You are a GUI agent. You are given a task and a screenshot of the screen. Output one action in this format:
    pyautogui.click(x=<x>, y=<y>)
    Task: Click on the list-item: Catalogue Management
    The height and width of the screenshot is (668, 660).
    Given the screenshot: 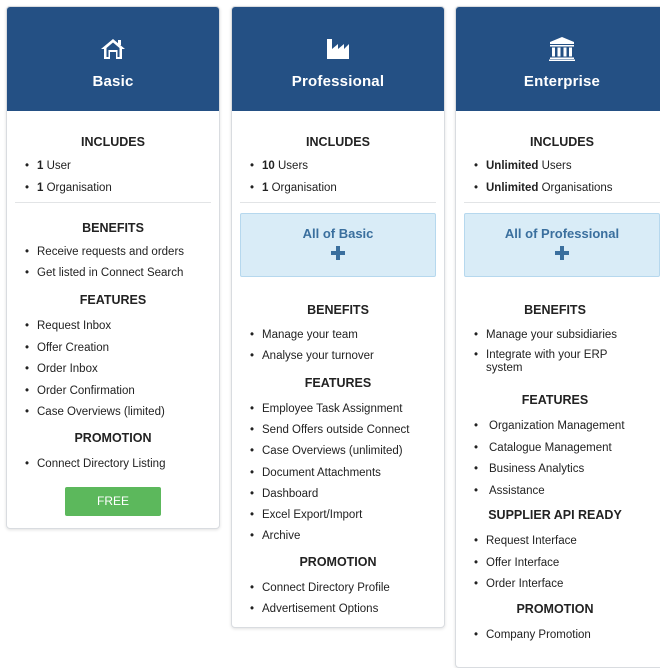 What is the action you would take?
    pyautogui.click(x=566, y=448)
    